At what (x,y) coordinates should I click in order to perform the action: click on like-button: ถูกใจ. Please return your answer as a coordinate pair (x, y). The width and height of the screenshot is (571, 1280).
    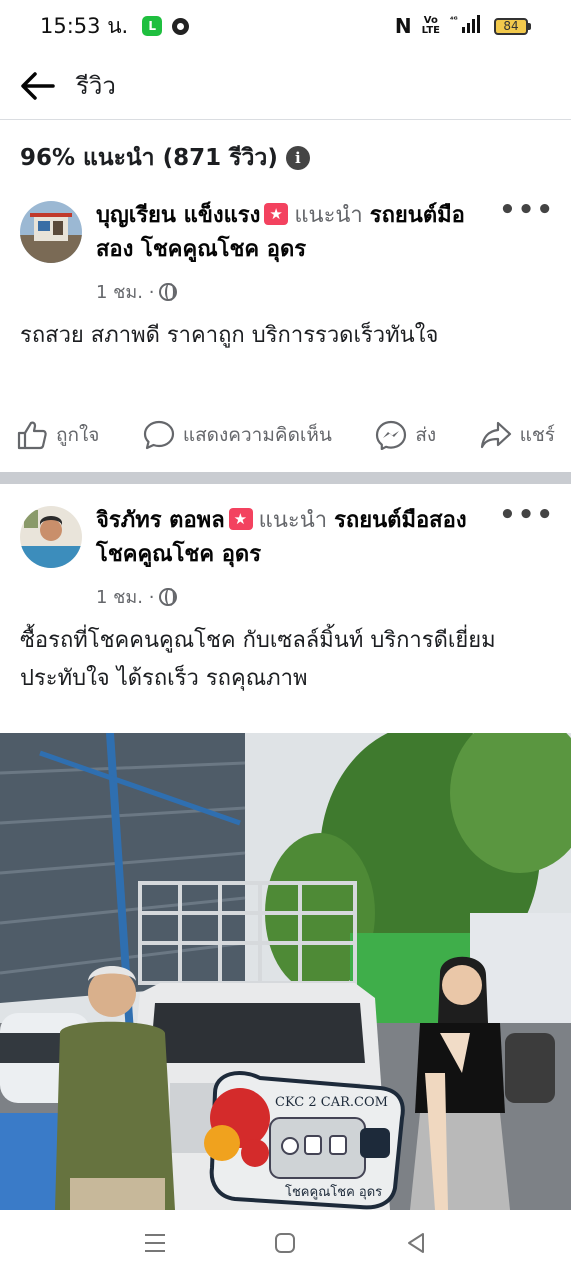
    Looking at the image, I should click on (57, 435).